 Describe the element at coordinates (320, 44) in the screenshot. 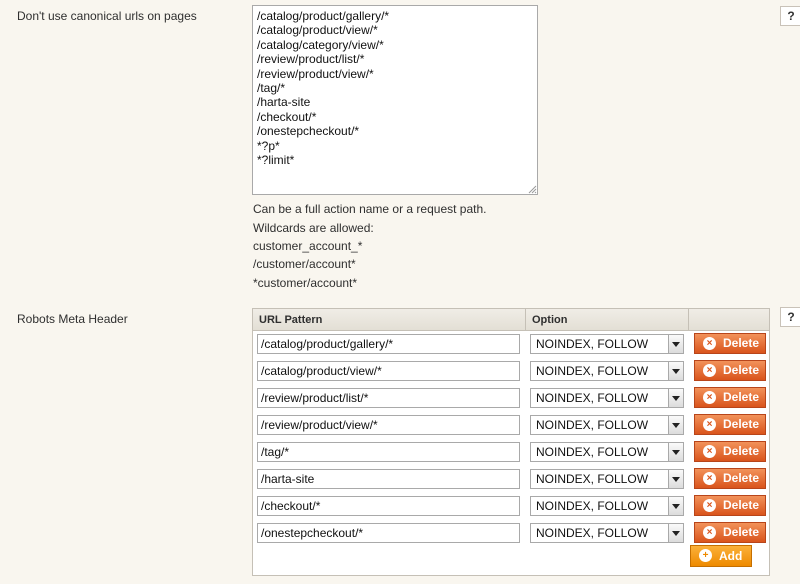

I see `textarea-line: /catalog/category/view/*` at that location.